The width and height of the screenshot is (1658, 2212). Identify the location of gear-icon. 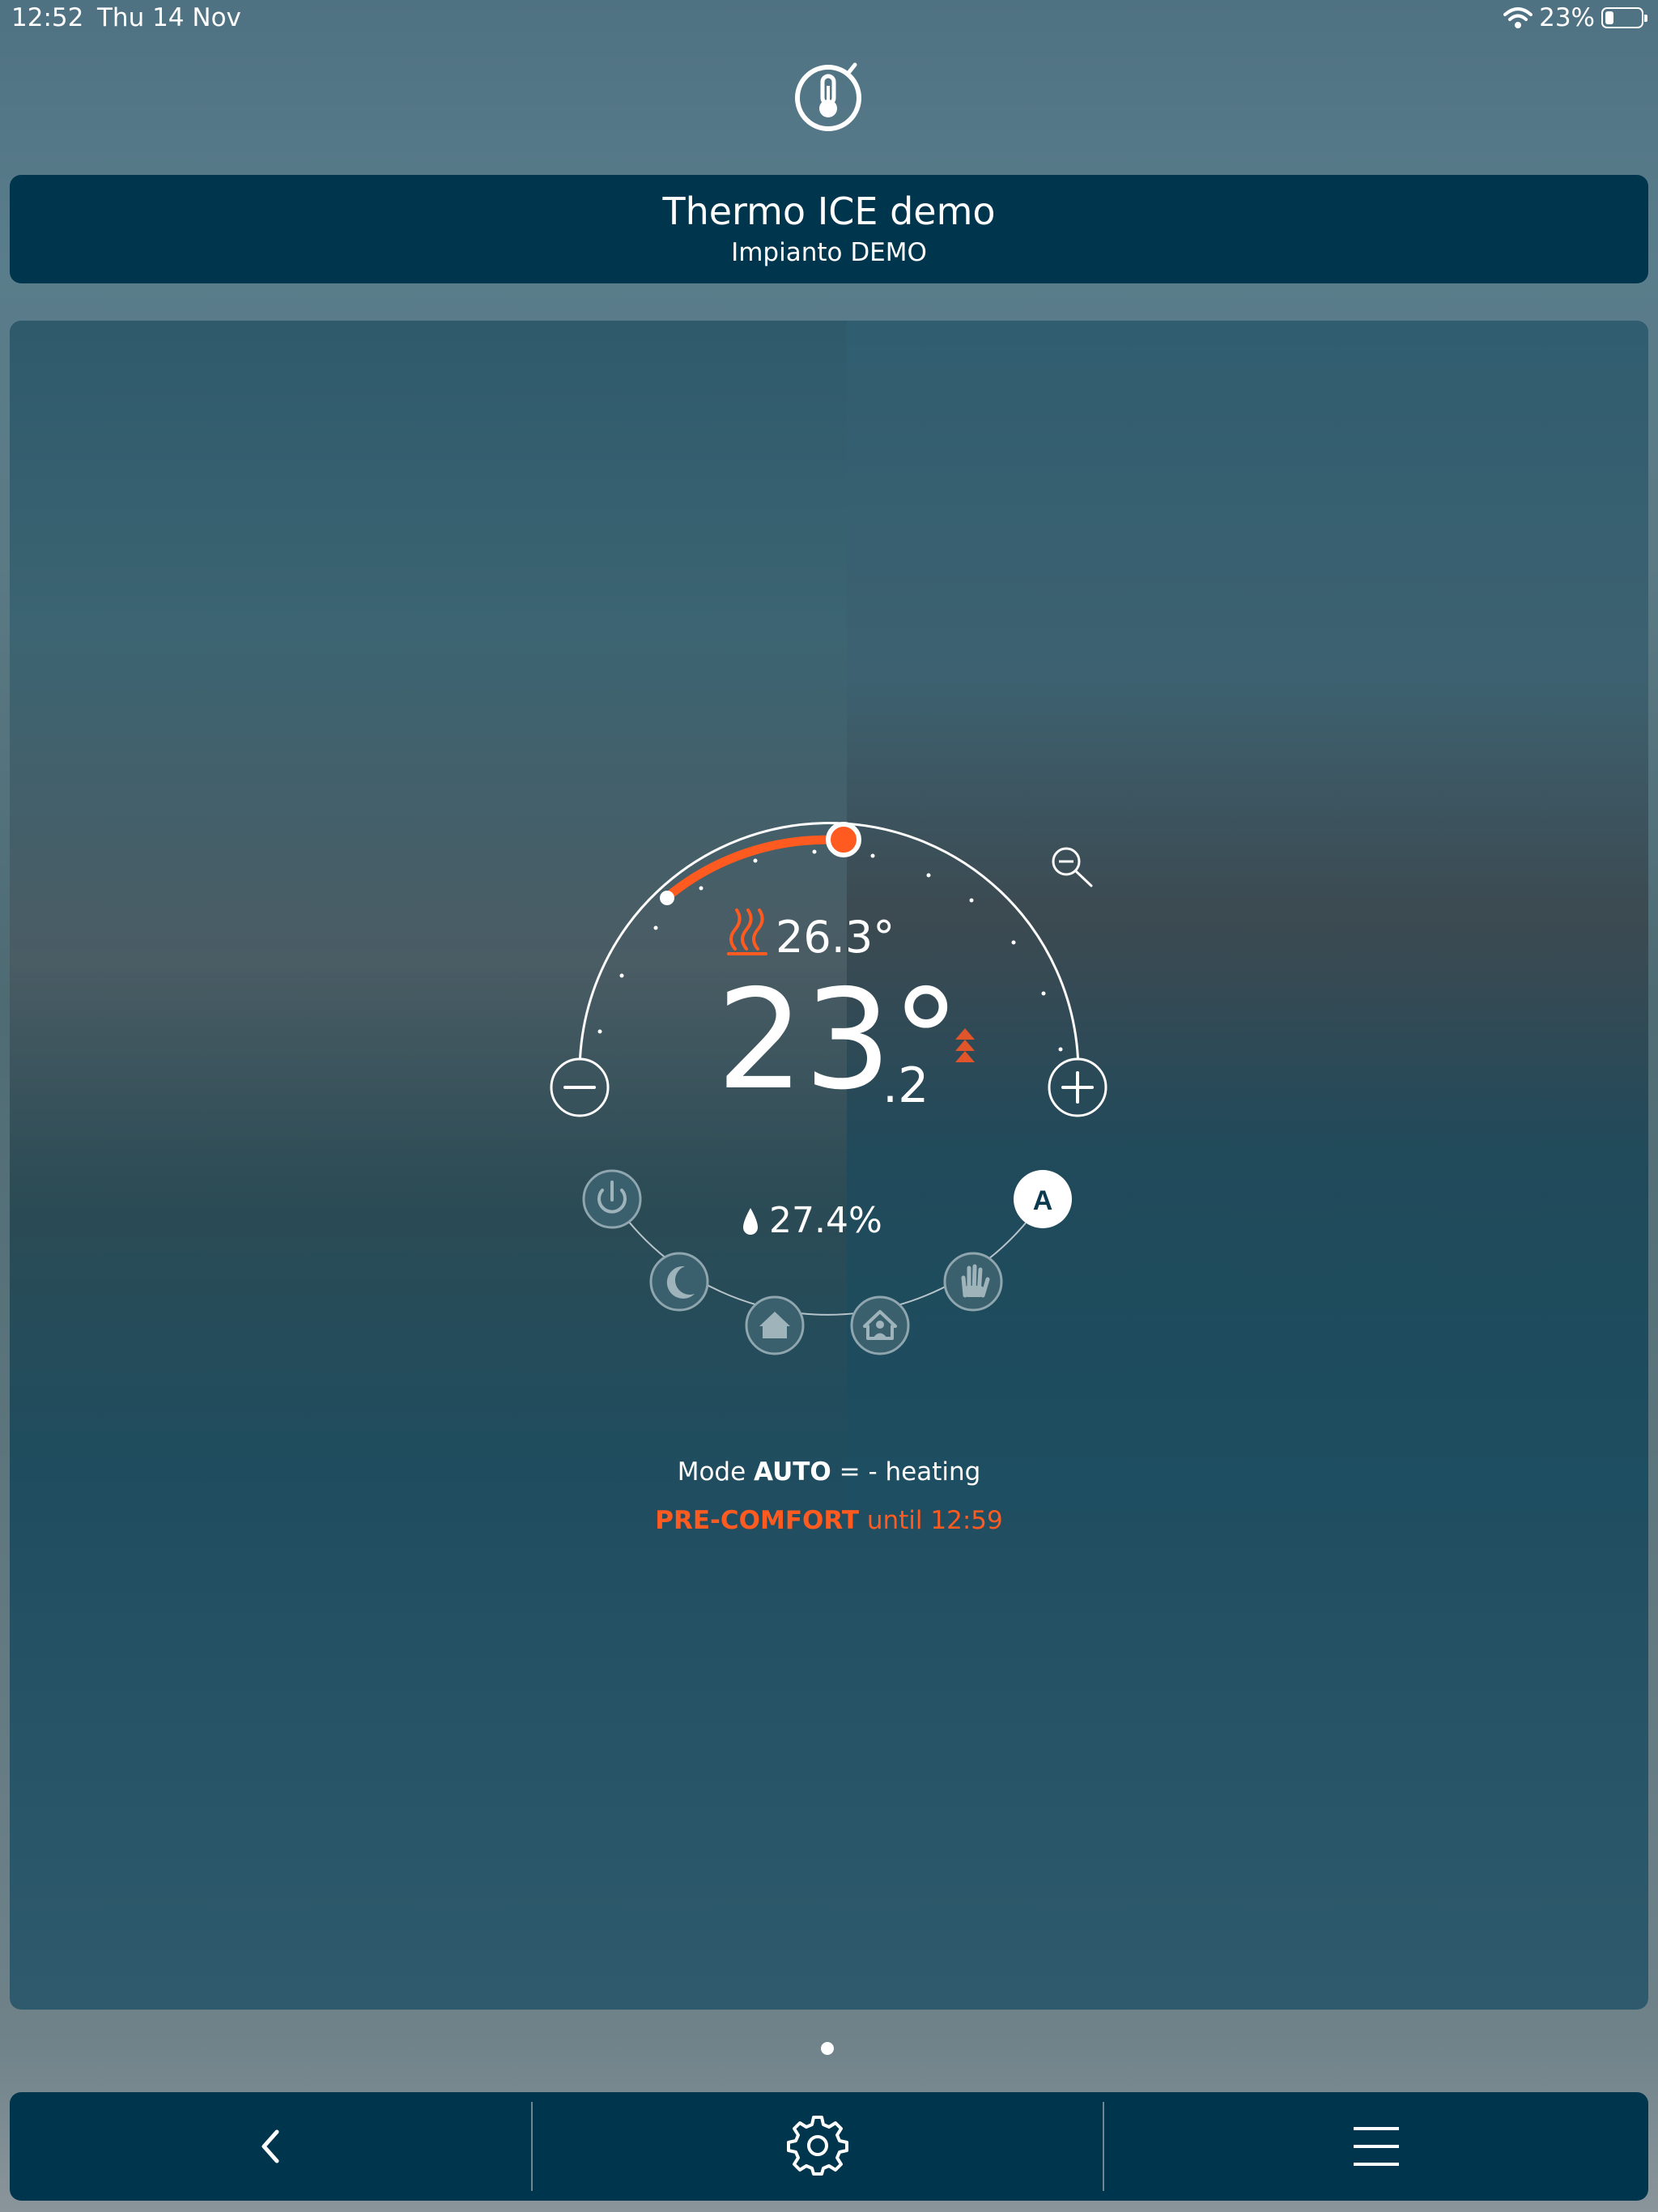
(817, 2146).